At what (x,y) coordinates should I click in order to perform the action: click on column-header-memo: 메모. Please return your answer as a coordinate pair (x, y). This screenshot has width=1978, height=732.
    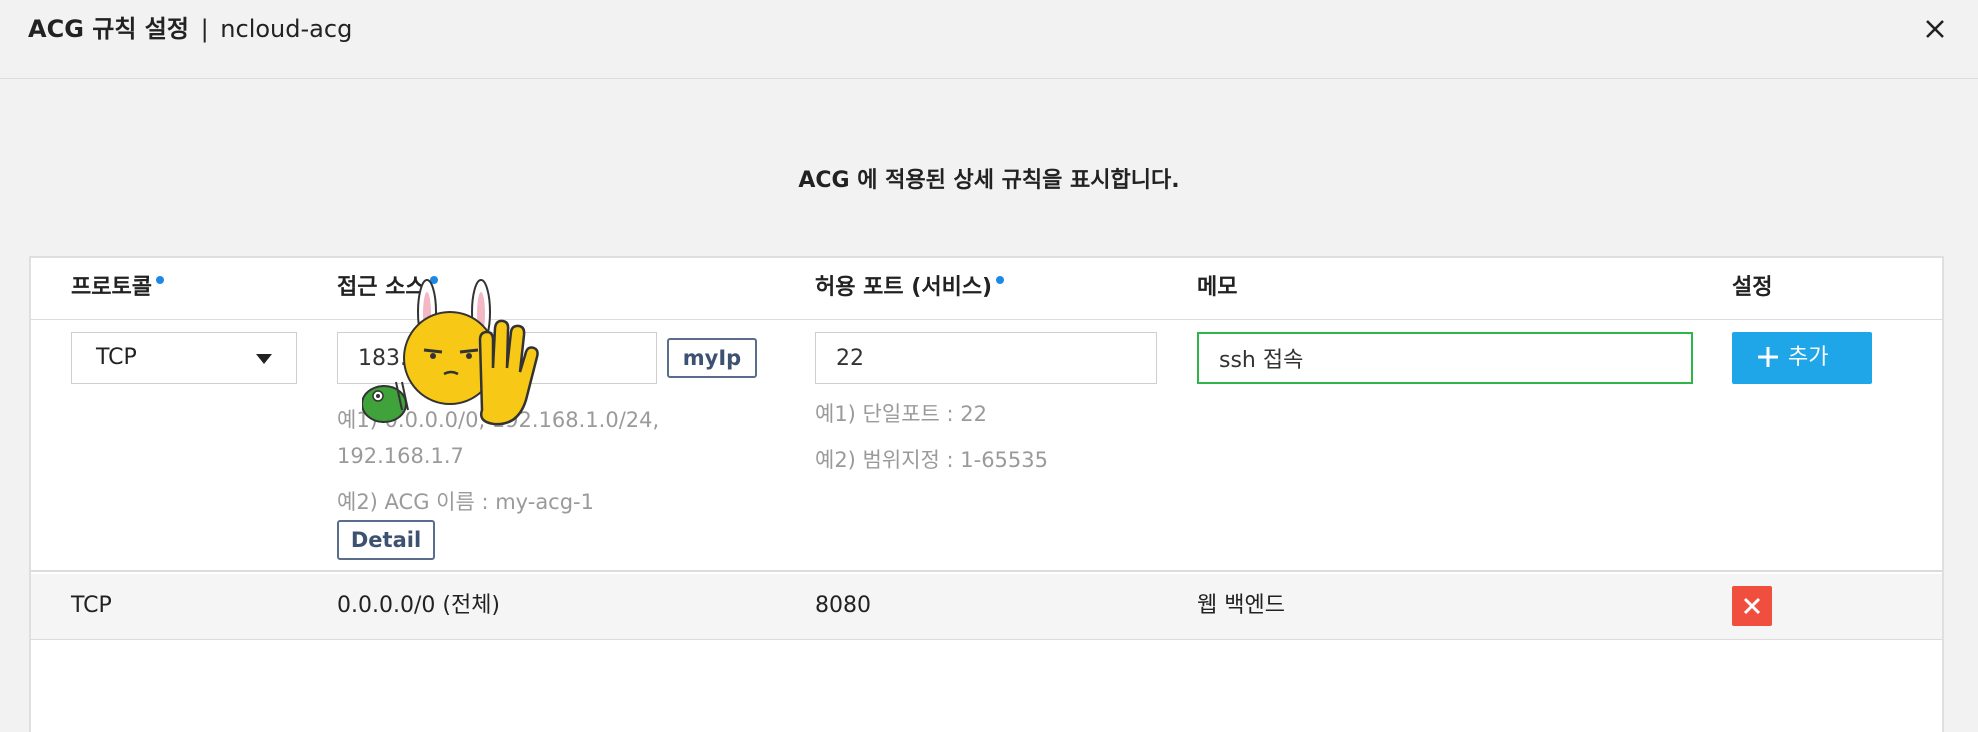
    Looking at the image, I should click on (1217, 287).